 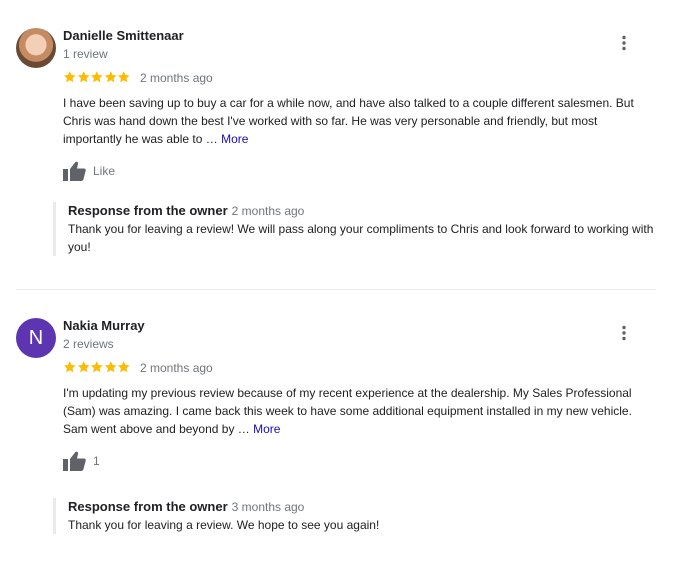 What do you see at coordinates (268, 507) in the screenshot?
I see `owner-response-date: 3 months ago` at bounding box center [268, 507].